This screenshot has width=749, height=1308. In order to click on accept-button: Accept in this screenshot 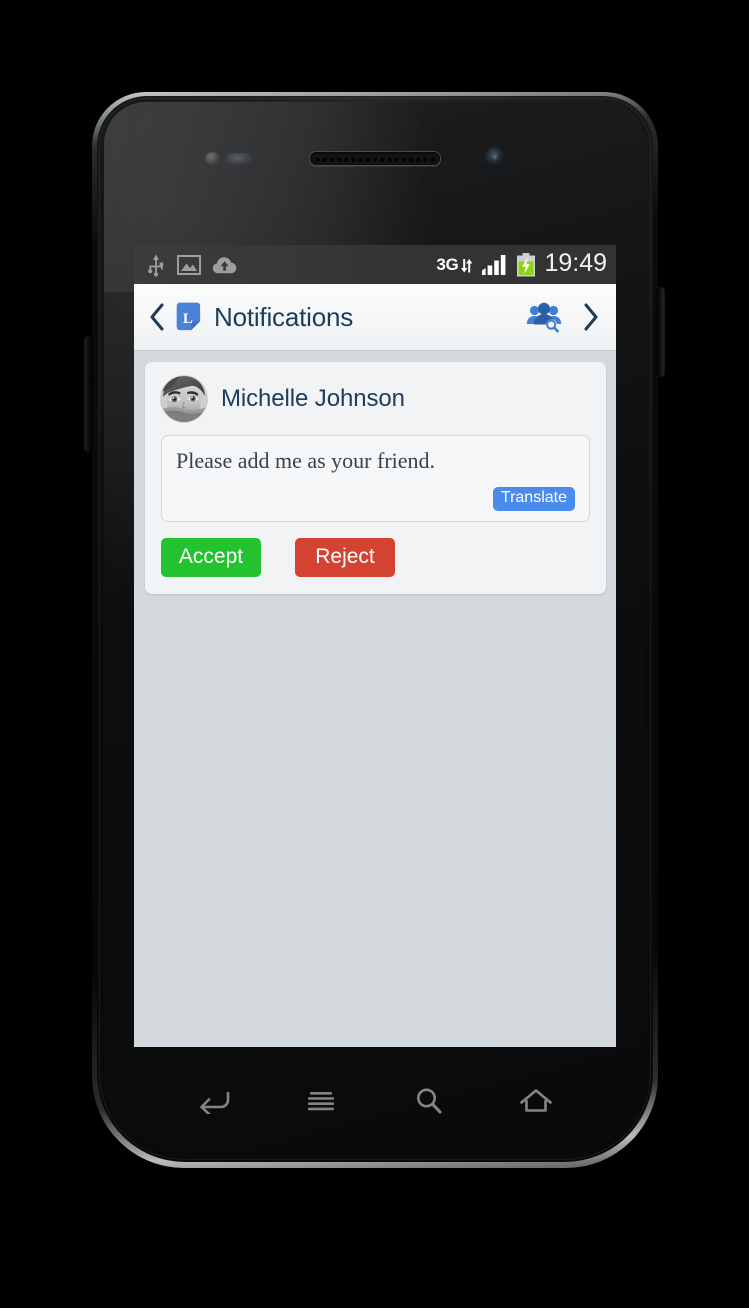, I will do `click(211, 557)`.